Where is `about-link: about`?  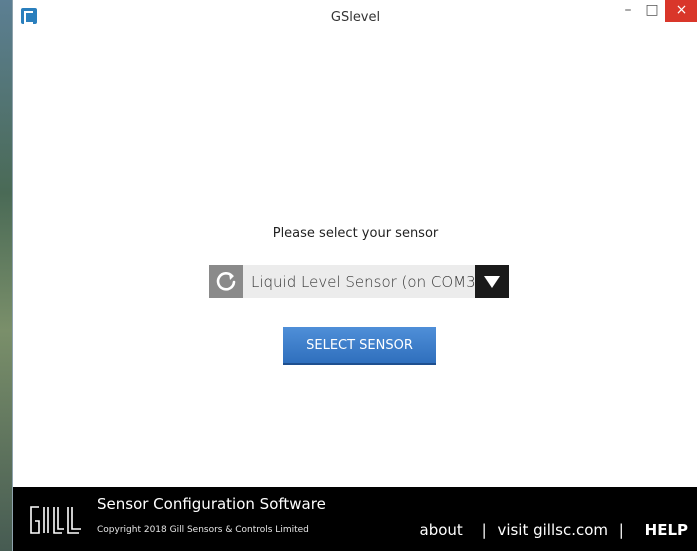
about-link: about is located at coordinates (441, 530).